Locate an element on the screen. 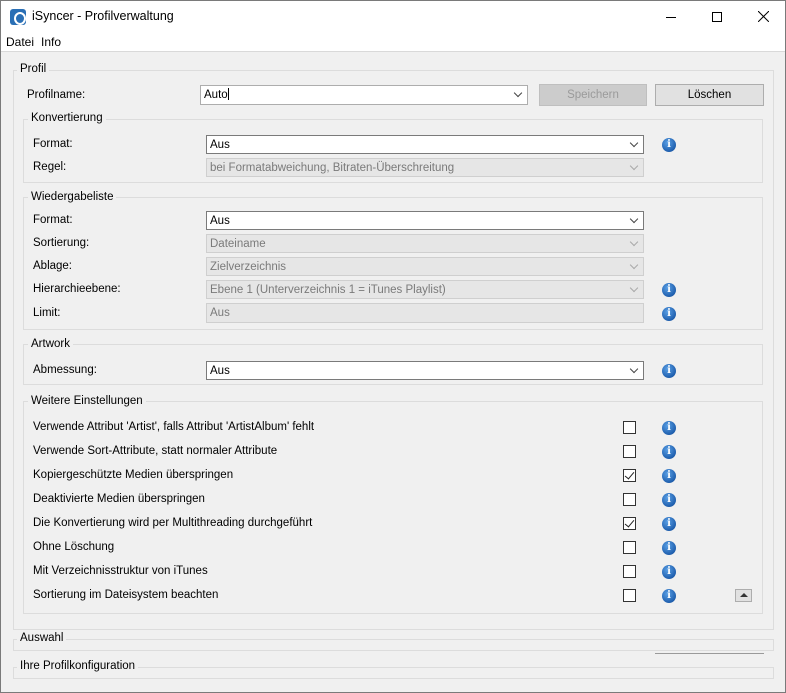 Image resolution: width=786 pixels, height=693 pixels. konv-format-combo: Aus is located at coordinates (425, 144).